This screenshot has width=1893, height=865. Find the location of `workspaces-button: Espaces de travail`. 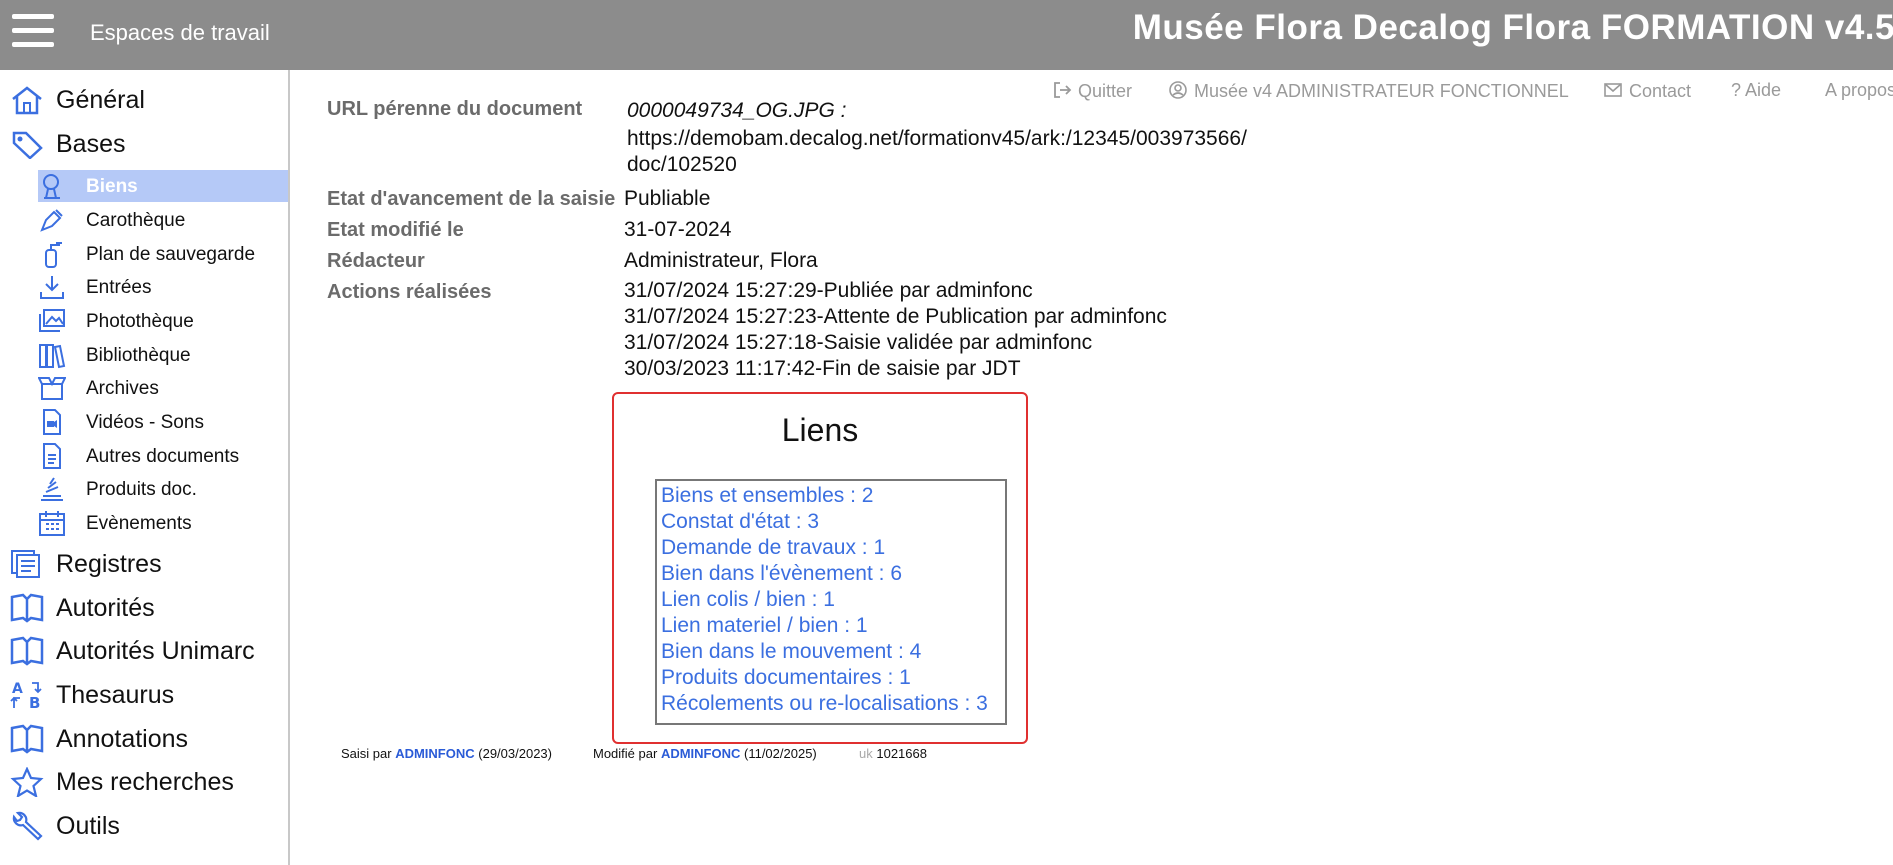

workspaces-button: Espaces de travail is located at coordinates (180, 33).